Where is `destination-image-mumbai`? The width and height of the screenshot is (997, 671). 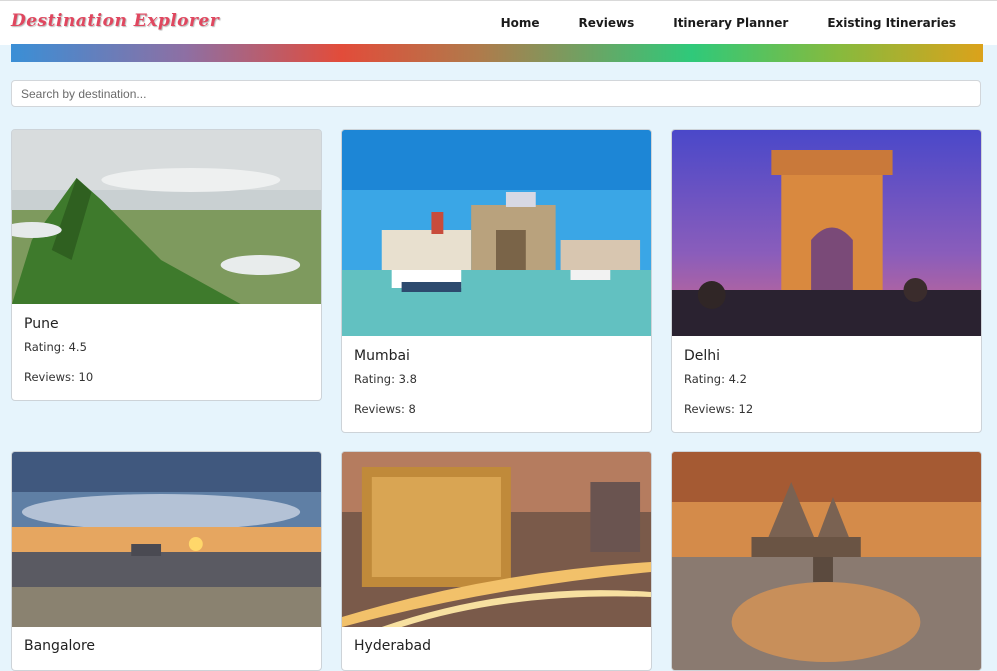 destination-image-mumbai is located at coordinates (496, 233).